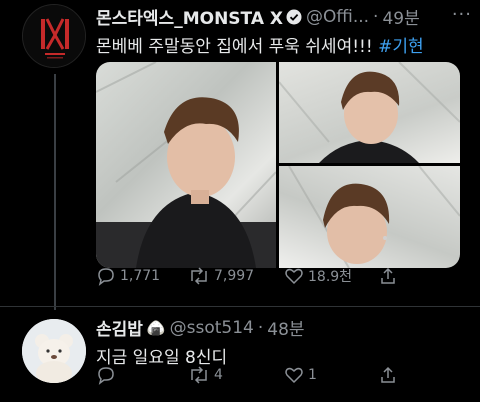 Image resolution: width=480 pixels, height=402 pixels. Describe the element at coordinates (55, 192) in the screenshot. I see `thread-line` at that location.